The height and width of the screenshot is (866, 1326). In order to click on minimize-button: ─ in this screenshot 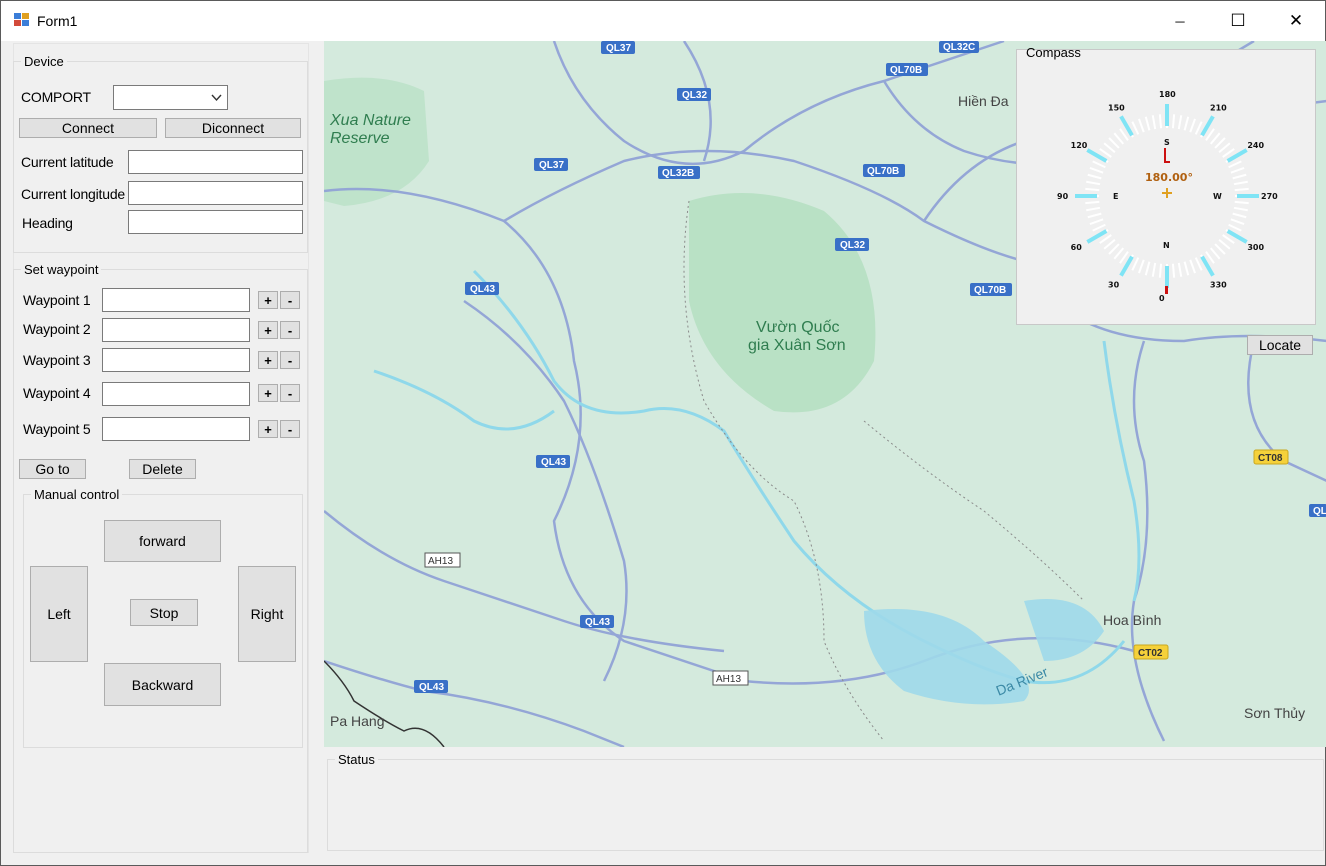, I will do `click(1180, 21)`.